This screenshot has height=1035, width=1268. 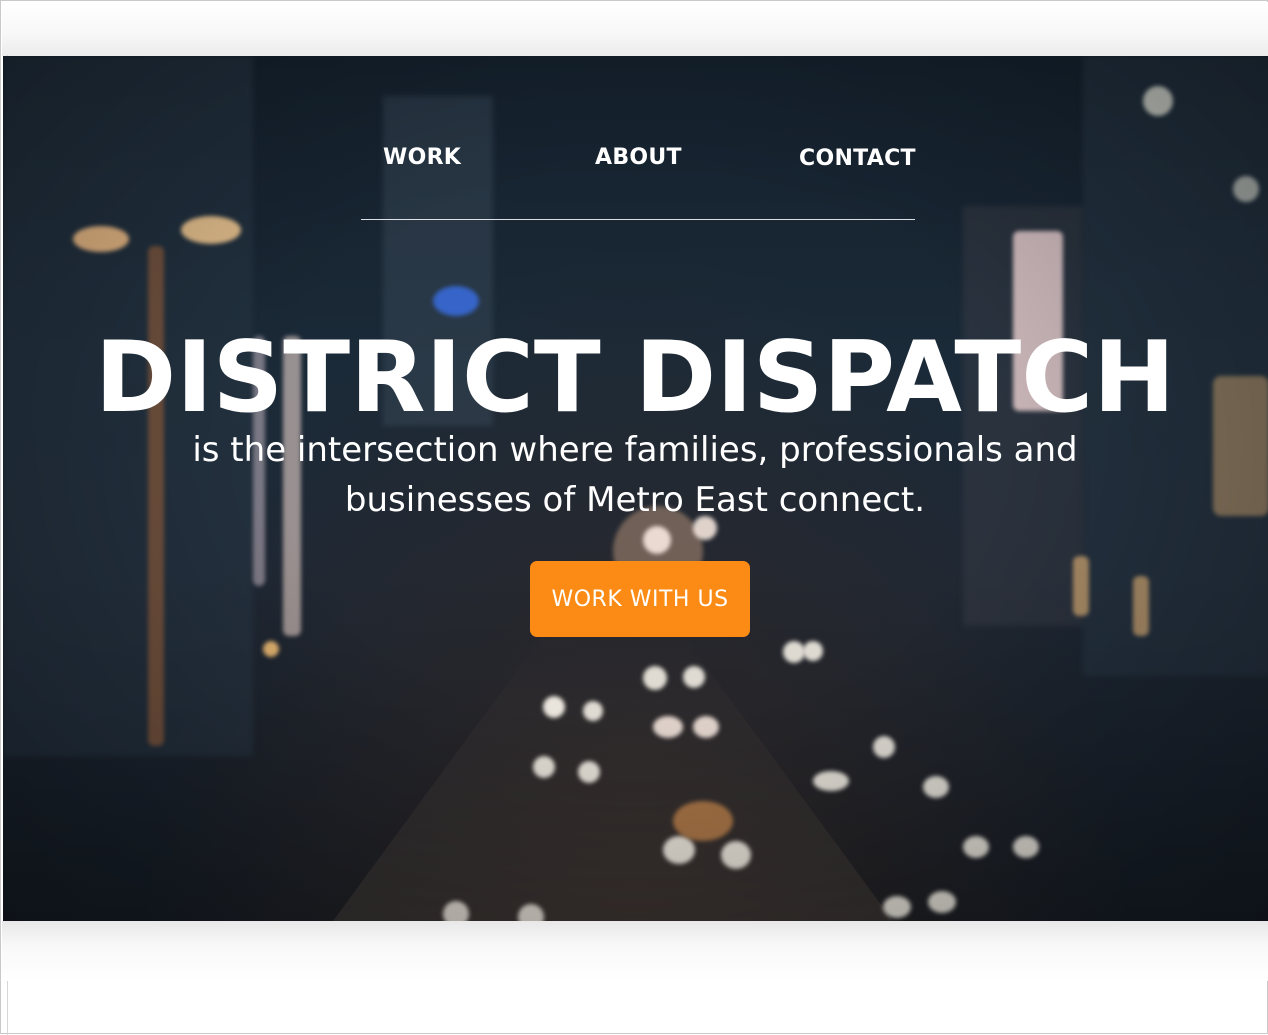 I want to click on work-with-us-button: WORK WITH US, so click(x=640, y=599).